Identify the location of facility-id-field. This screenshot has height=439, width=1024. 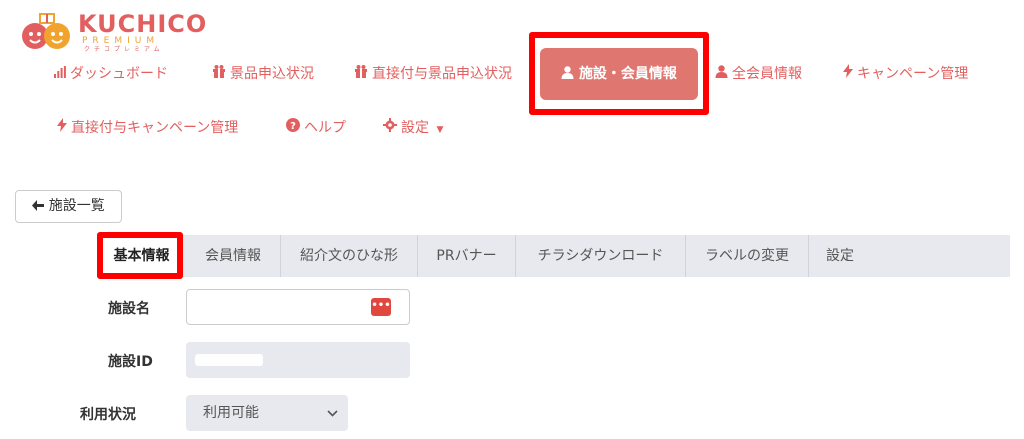
(298, 360).